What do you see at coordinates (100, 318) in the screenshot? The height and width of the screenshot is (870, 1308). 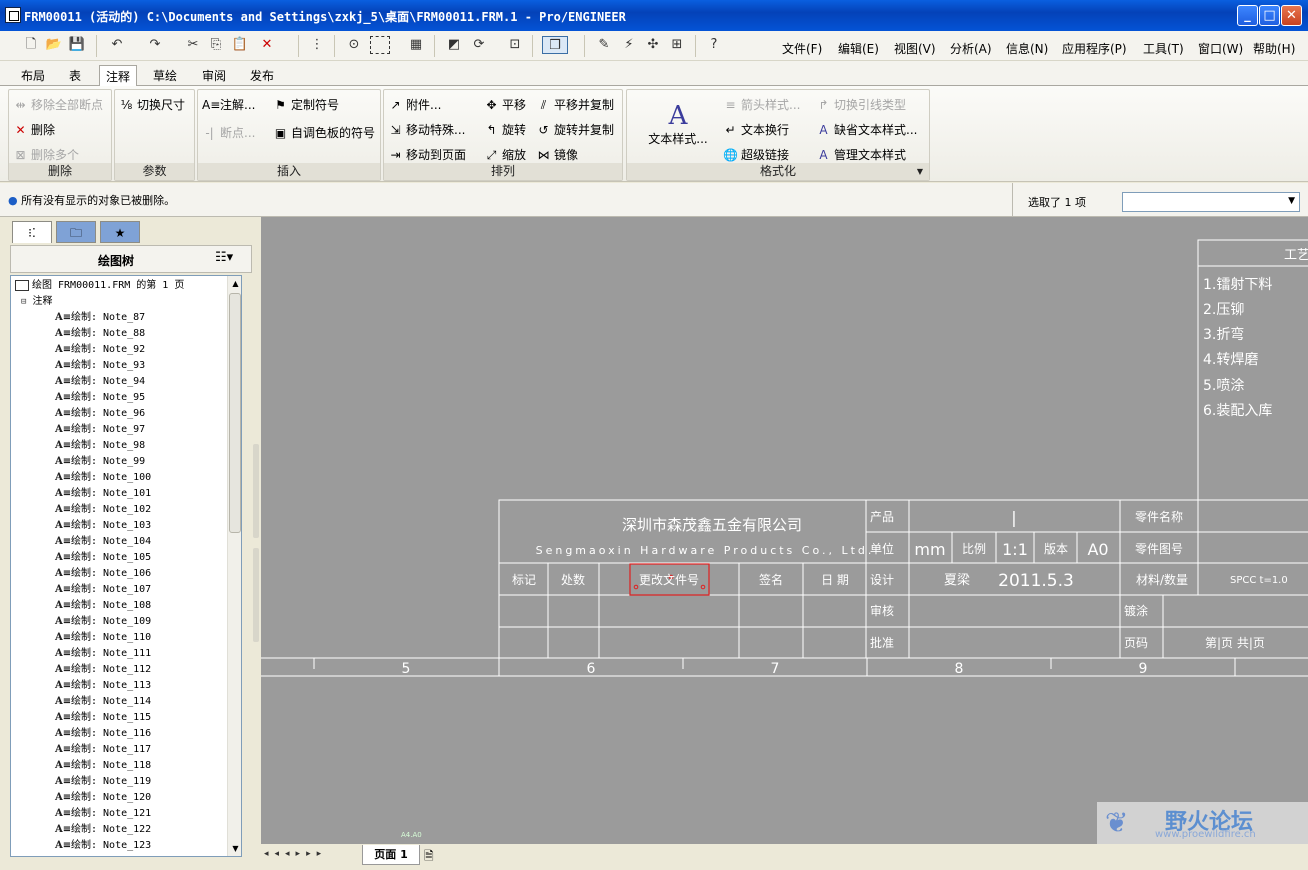 I see `tree-note-item: A≡绘制: Note_87` at bounding box center [100, 318].